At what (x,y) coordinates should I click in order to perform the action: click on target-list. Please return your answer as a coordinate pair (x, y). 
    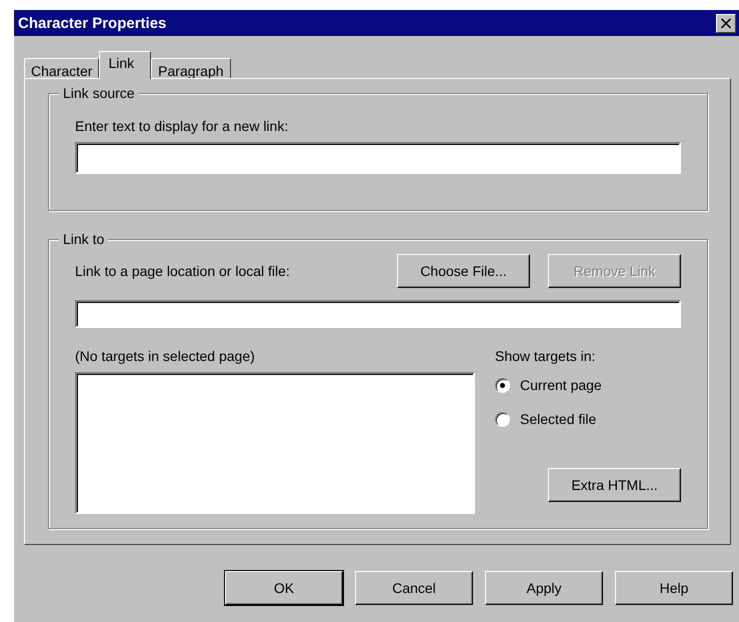
    Looking at the image, I should click on (275, 443).